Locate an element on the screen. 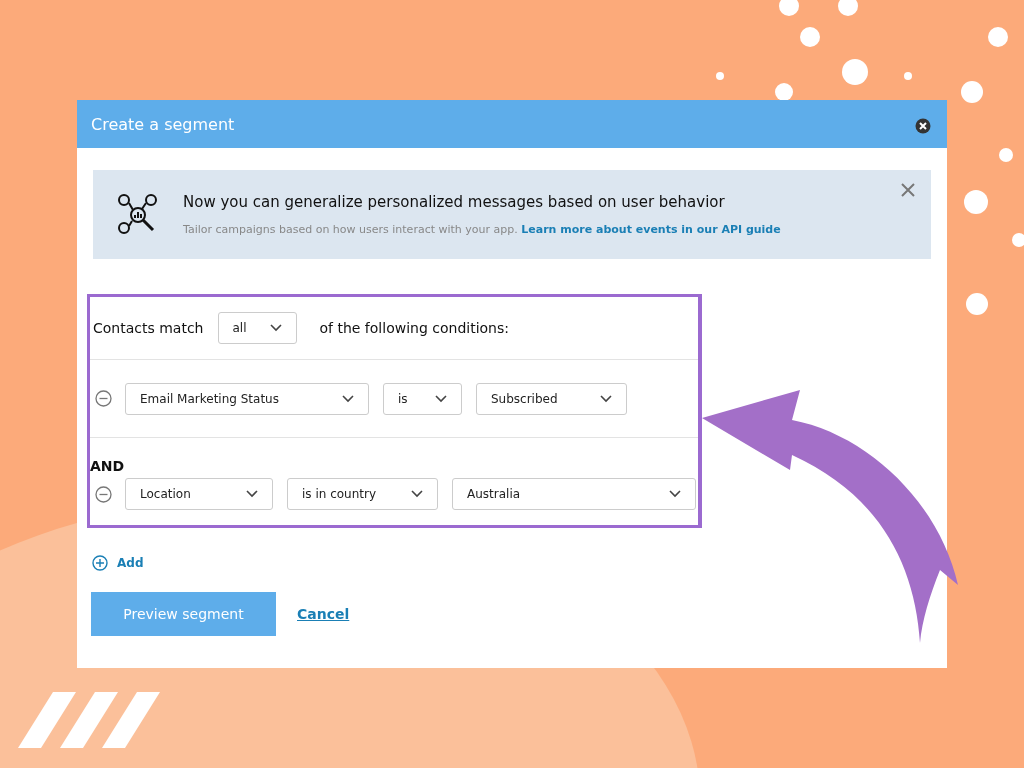 The width and height of the screenshot is (1024, 768). match-label: Contacts match is located at coordinates (148, 328).